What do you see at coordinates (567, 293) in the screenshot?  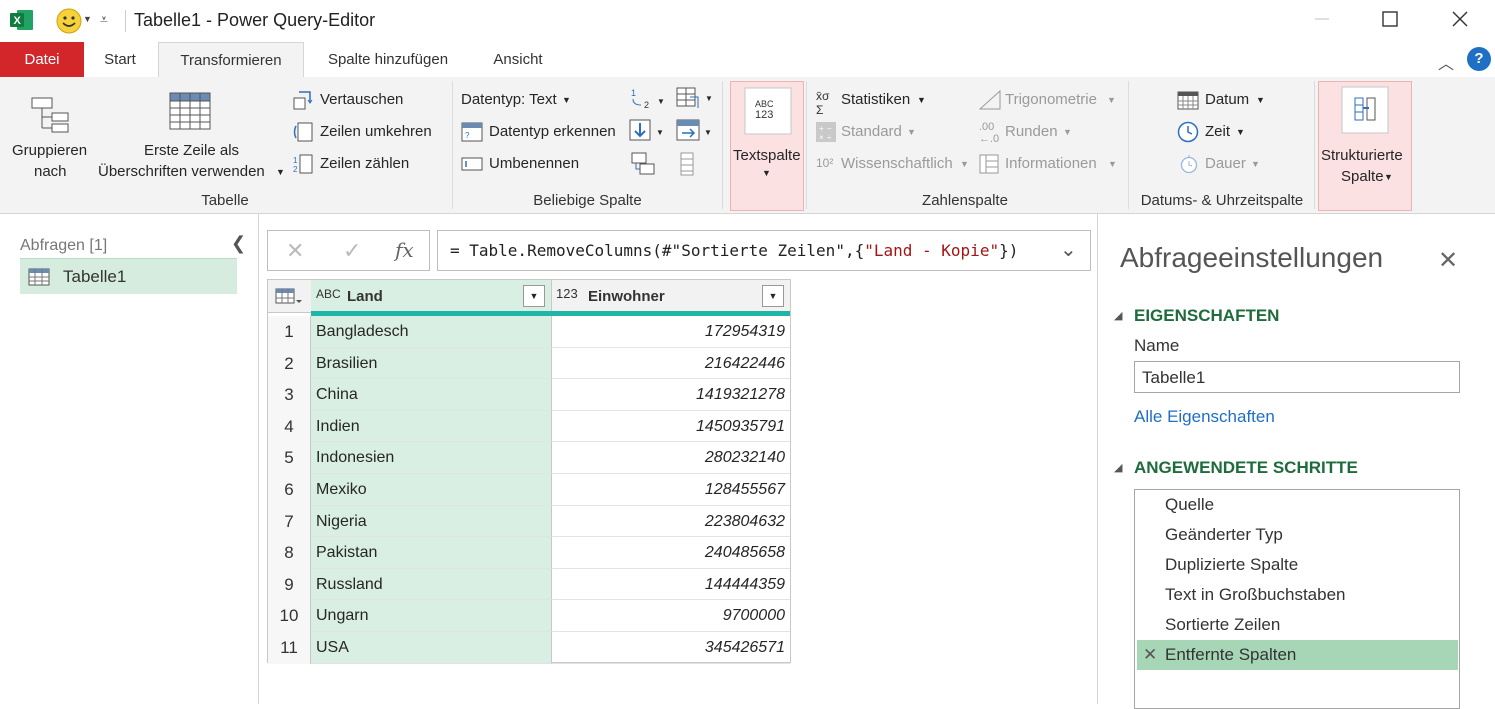 I see `column-type-number: 123` at bounding box center [567, 293].